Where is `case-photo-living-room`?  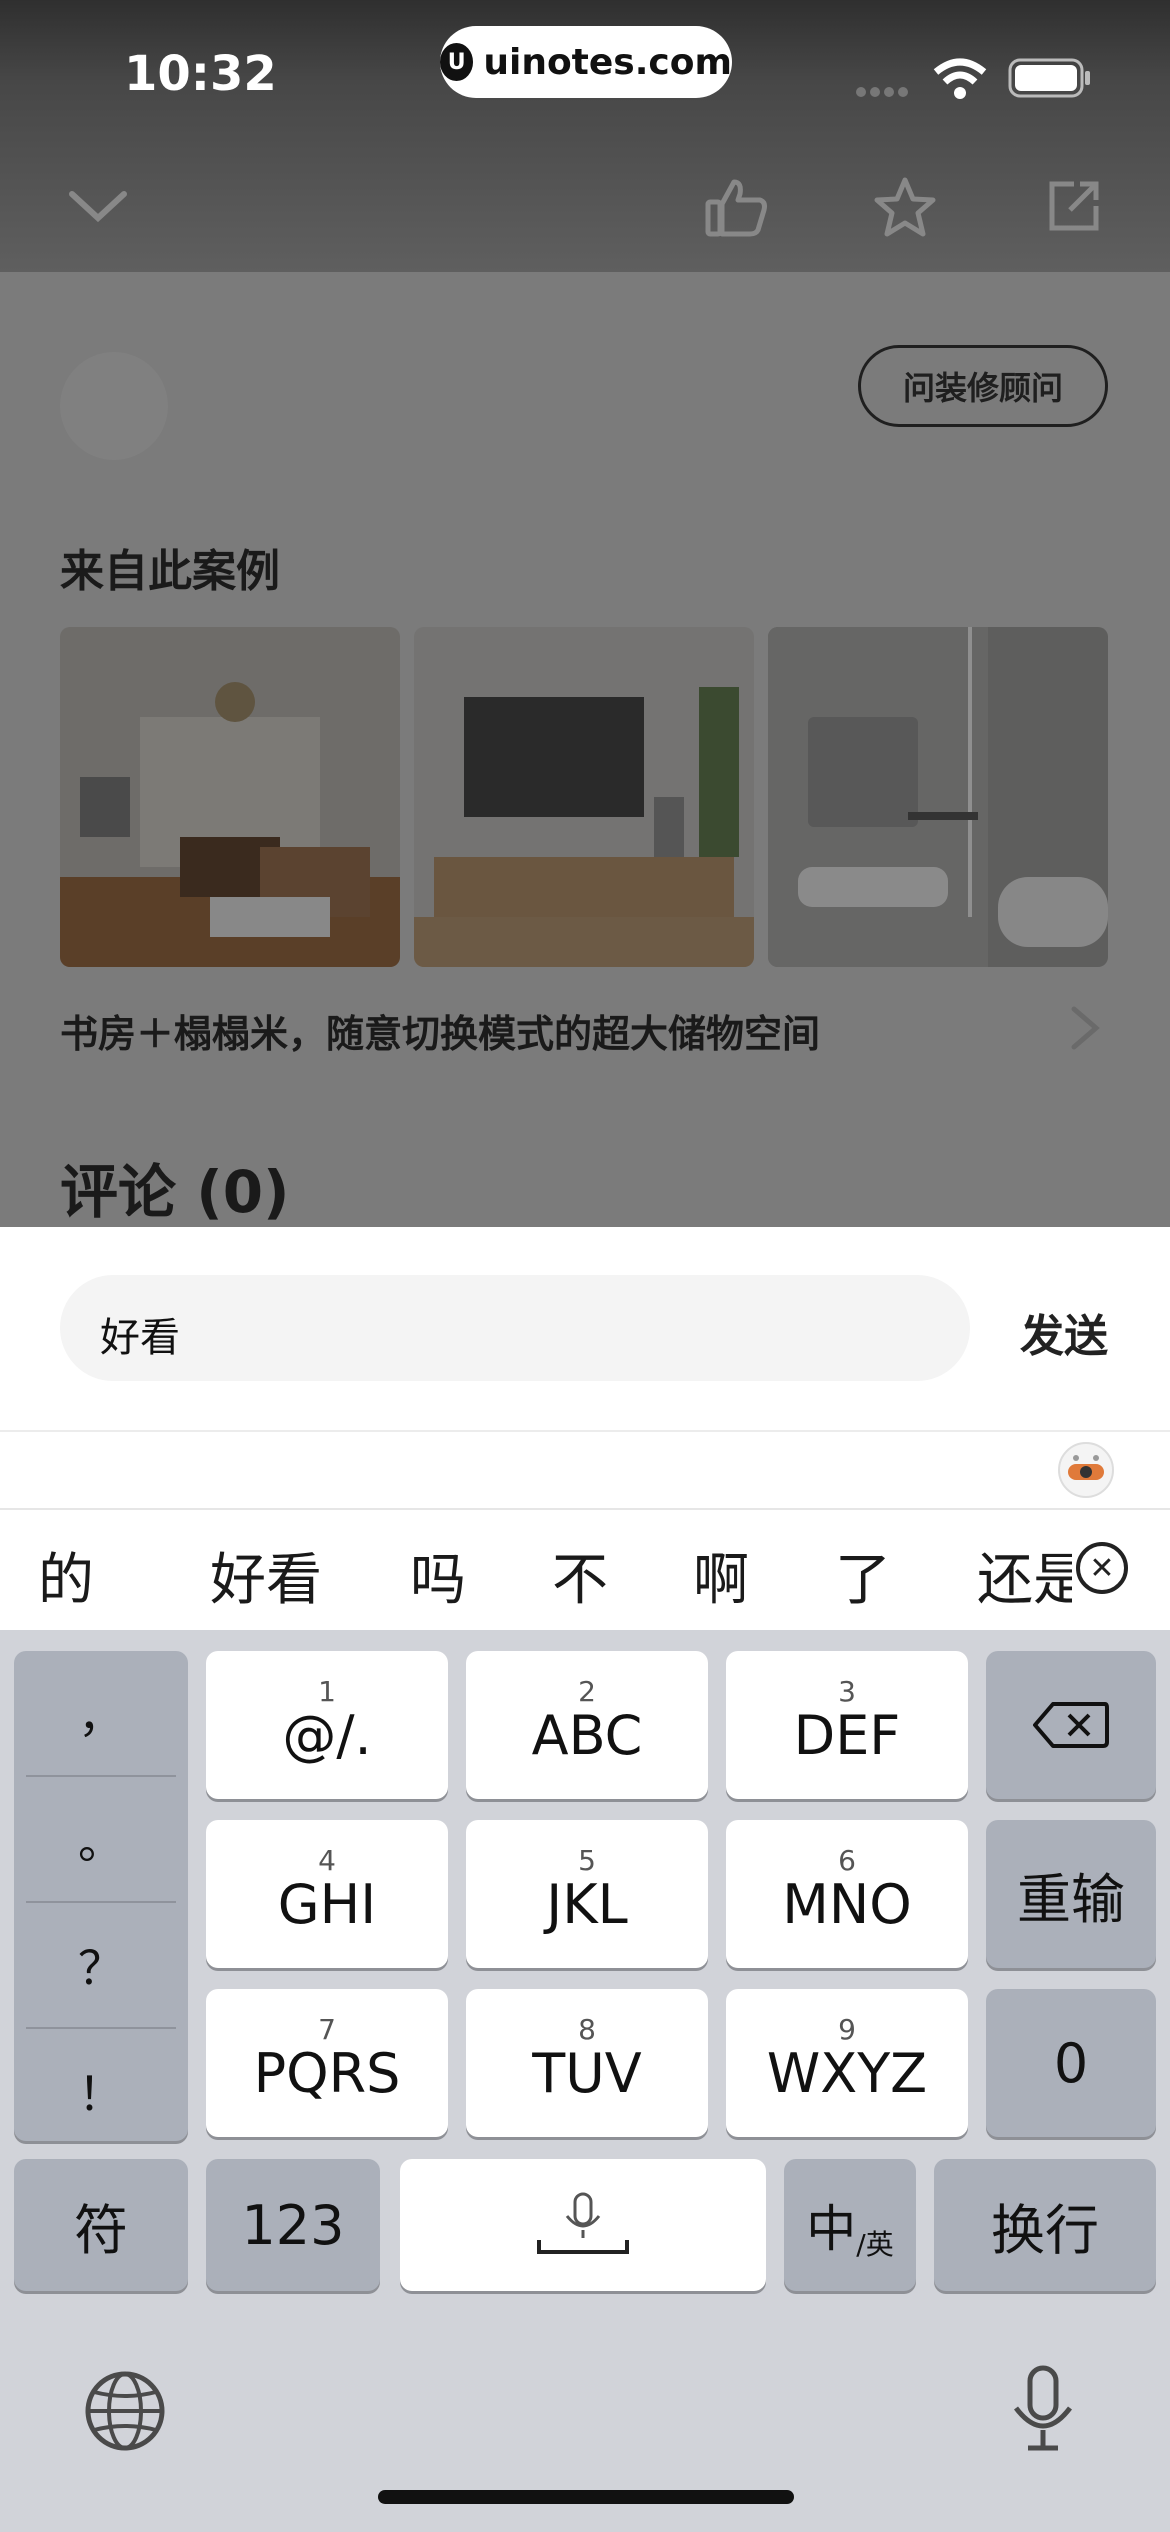
case-photo-living-room is located at coordinates (230, 797).